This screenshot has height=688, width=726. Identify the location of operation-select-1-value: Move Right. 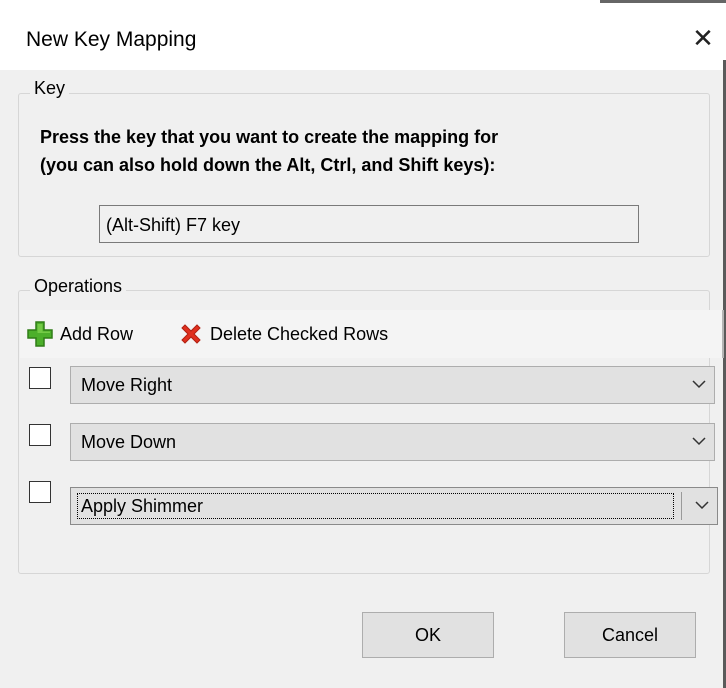
(127, 385).